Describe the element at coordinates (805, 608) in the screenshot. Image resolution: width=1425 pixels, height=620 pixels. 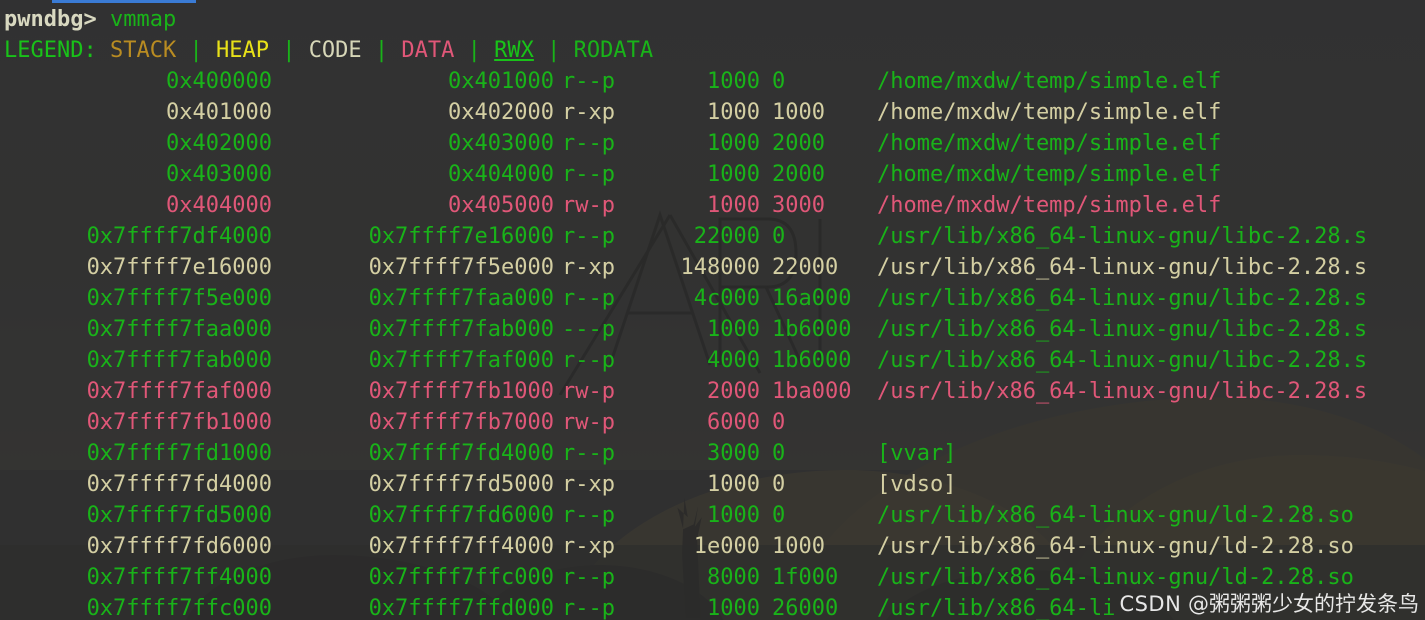
I see `vmmap-offset: 26000` at that location.